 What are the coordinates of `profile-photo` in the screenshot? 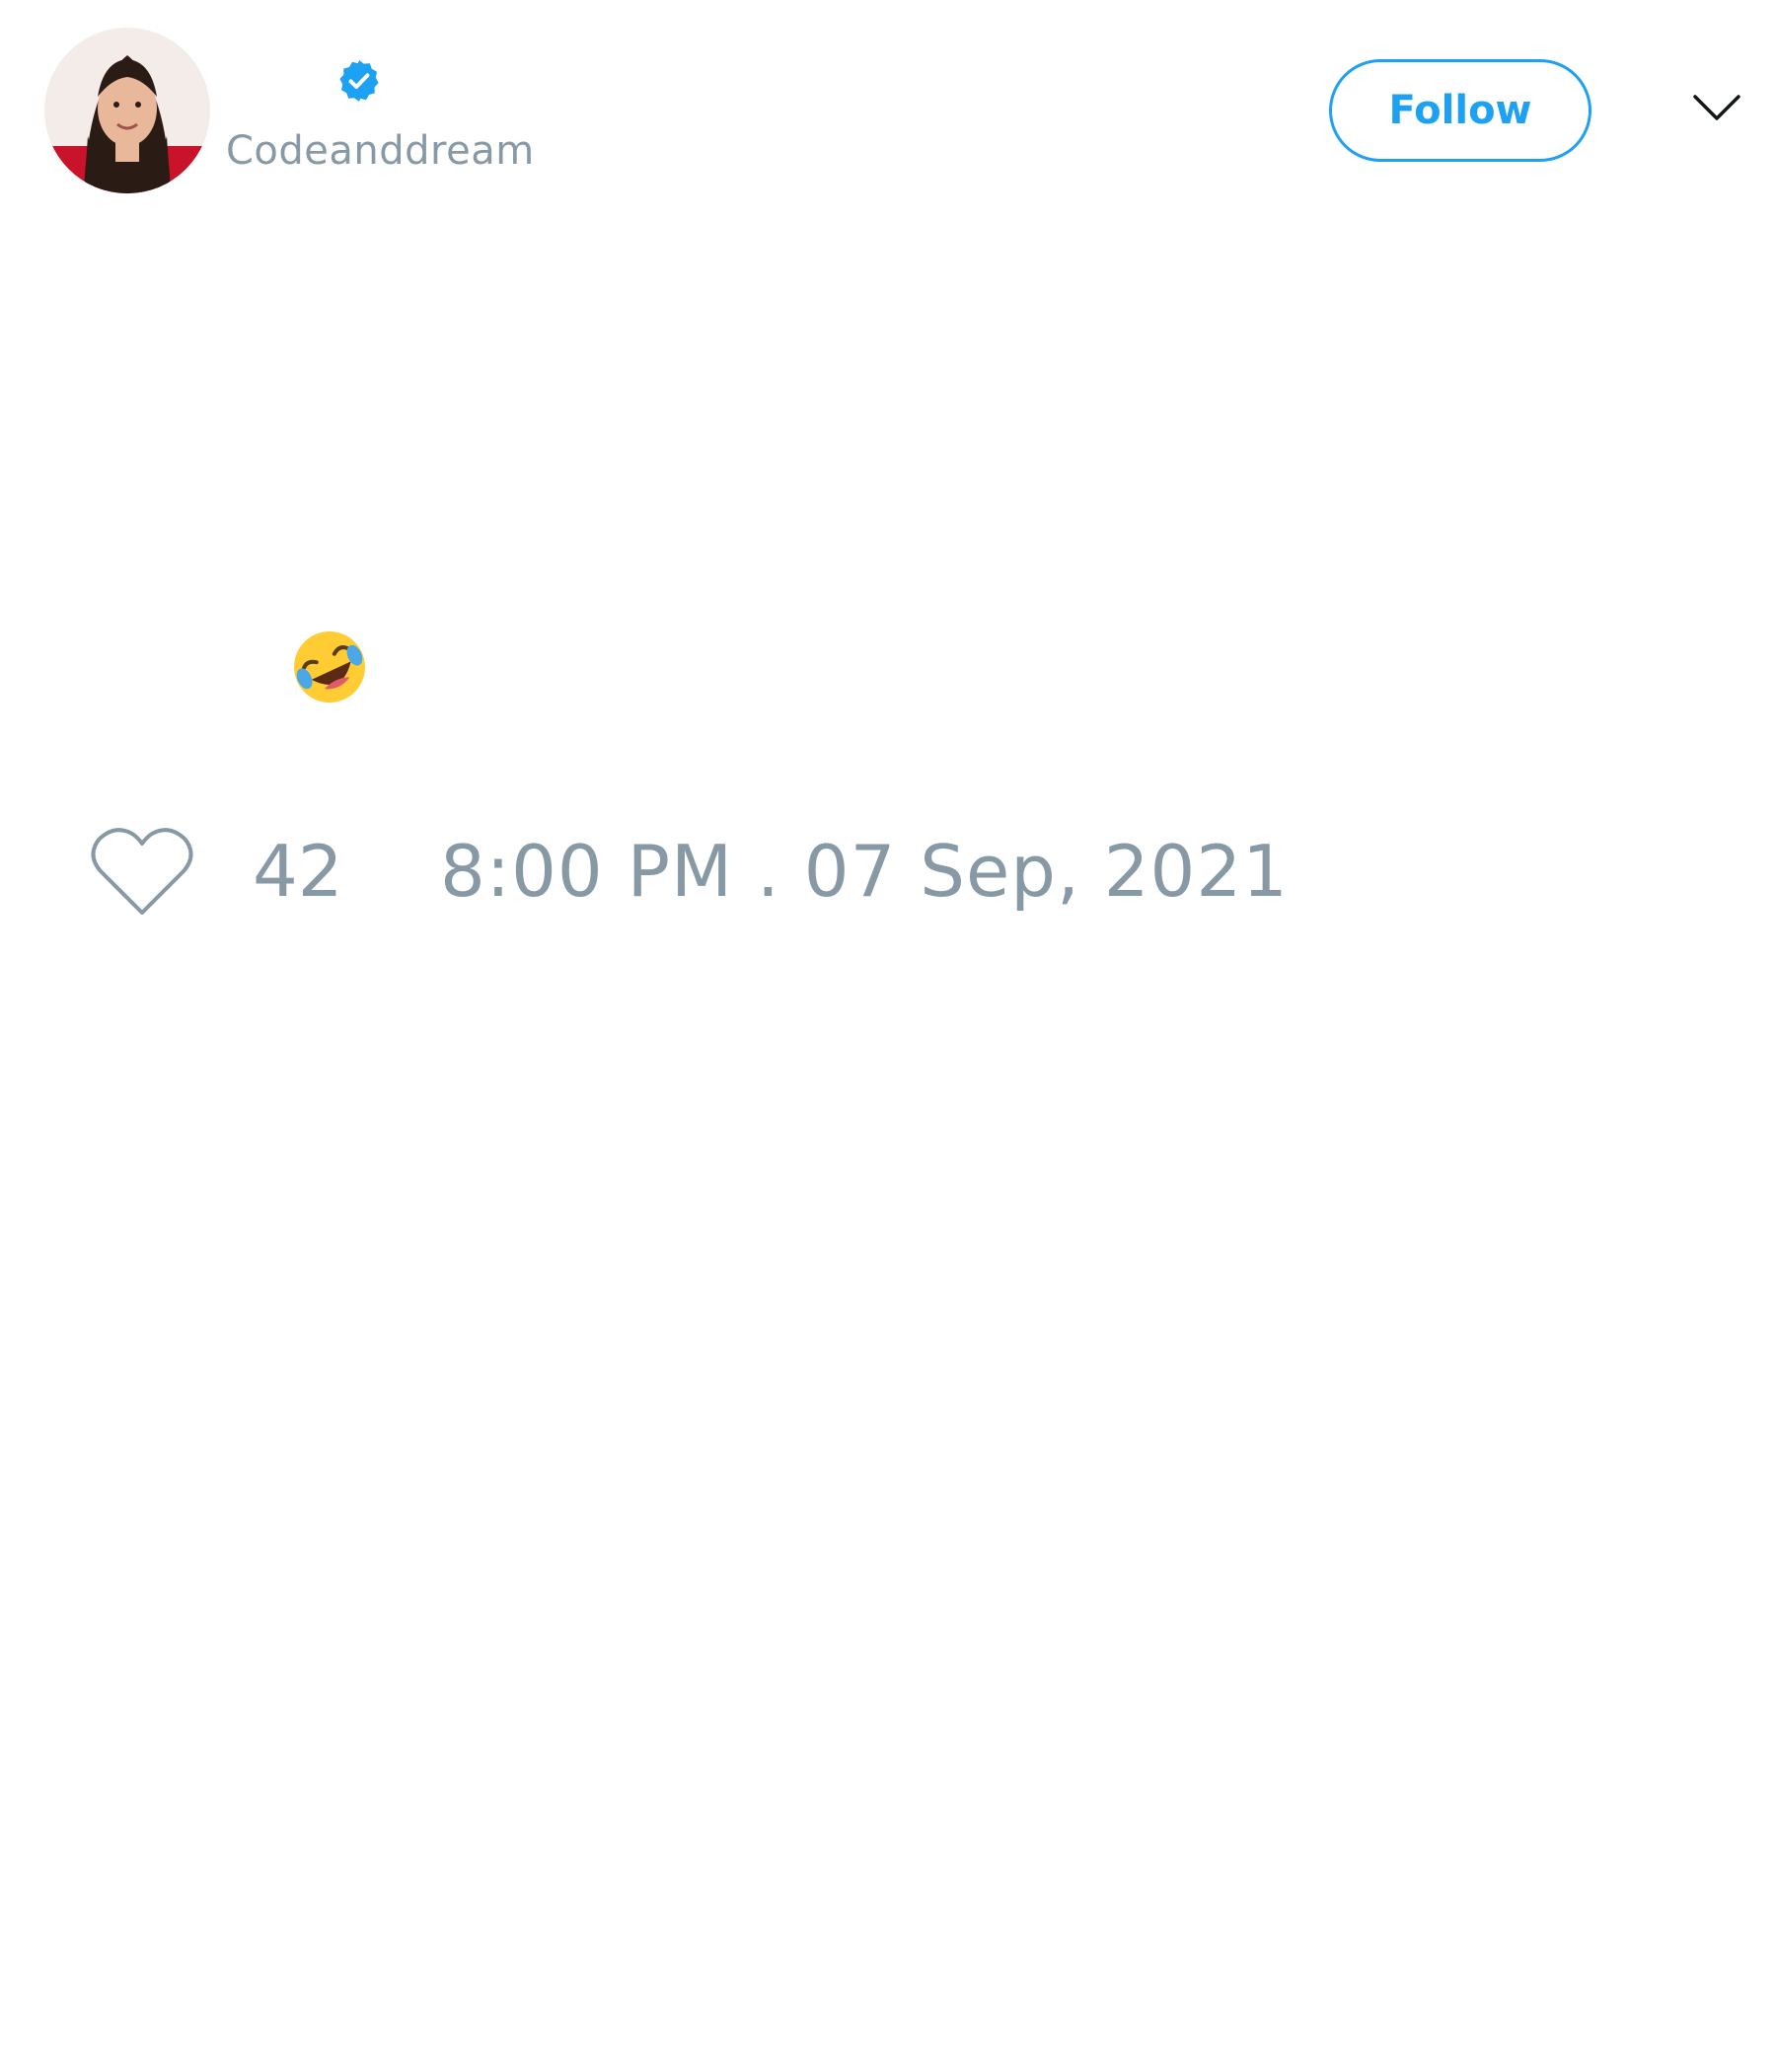 It's located at (127, 111).